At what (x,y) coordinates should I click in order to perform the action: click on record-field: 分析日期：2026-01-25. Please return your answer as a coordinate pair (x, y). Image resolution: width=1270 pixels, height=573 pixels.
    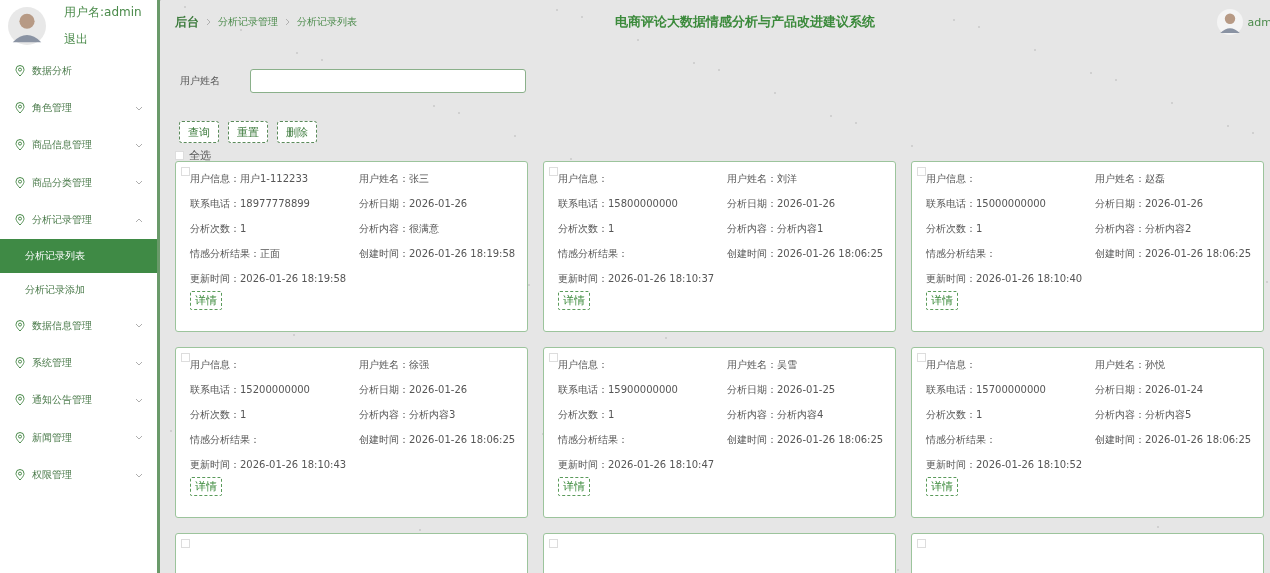
    Looking at the image, I should click on (805, 390).